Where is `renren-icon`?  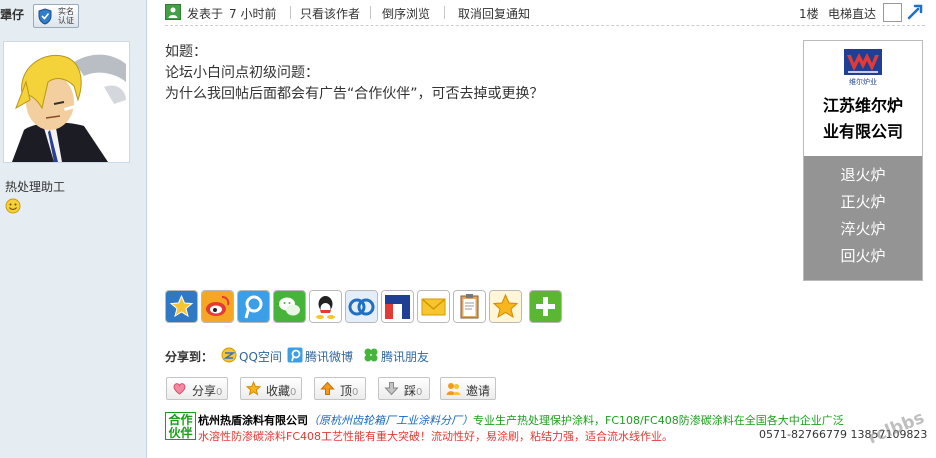 renren-icon is located at coordinates (397, 306).